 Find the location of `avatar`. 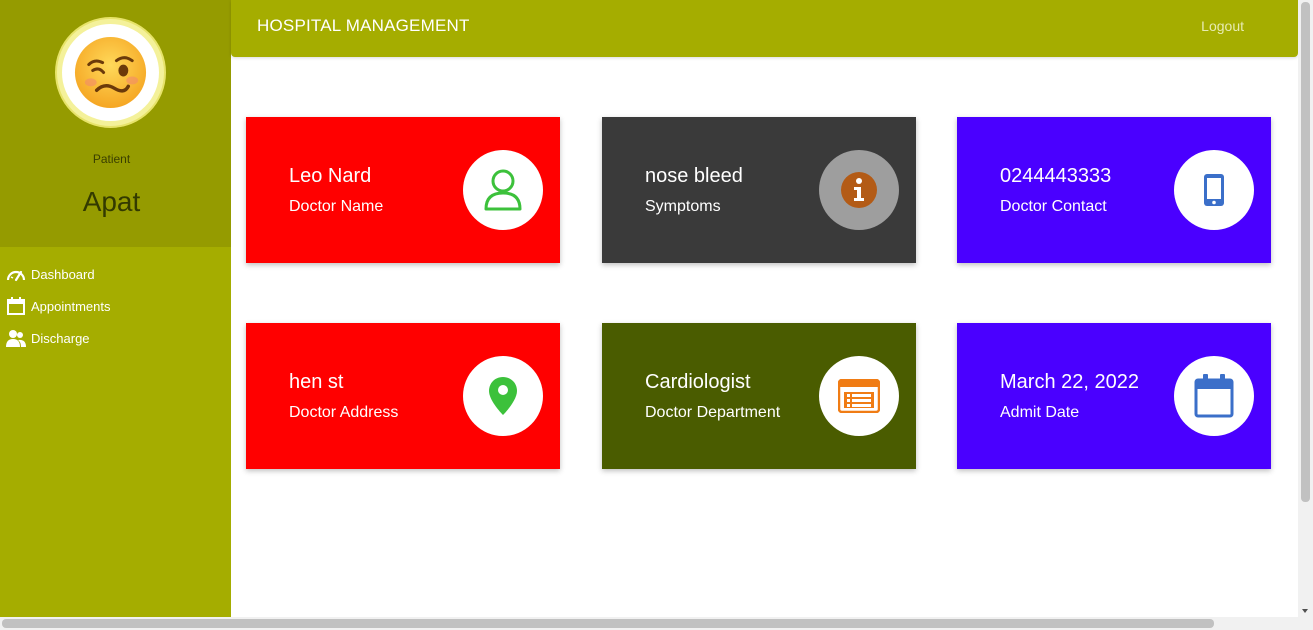

avatar is located at coordinates (110, 72).